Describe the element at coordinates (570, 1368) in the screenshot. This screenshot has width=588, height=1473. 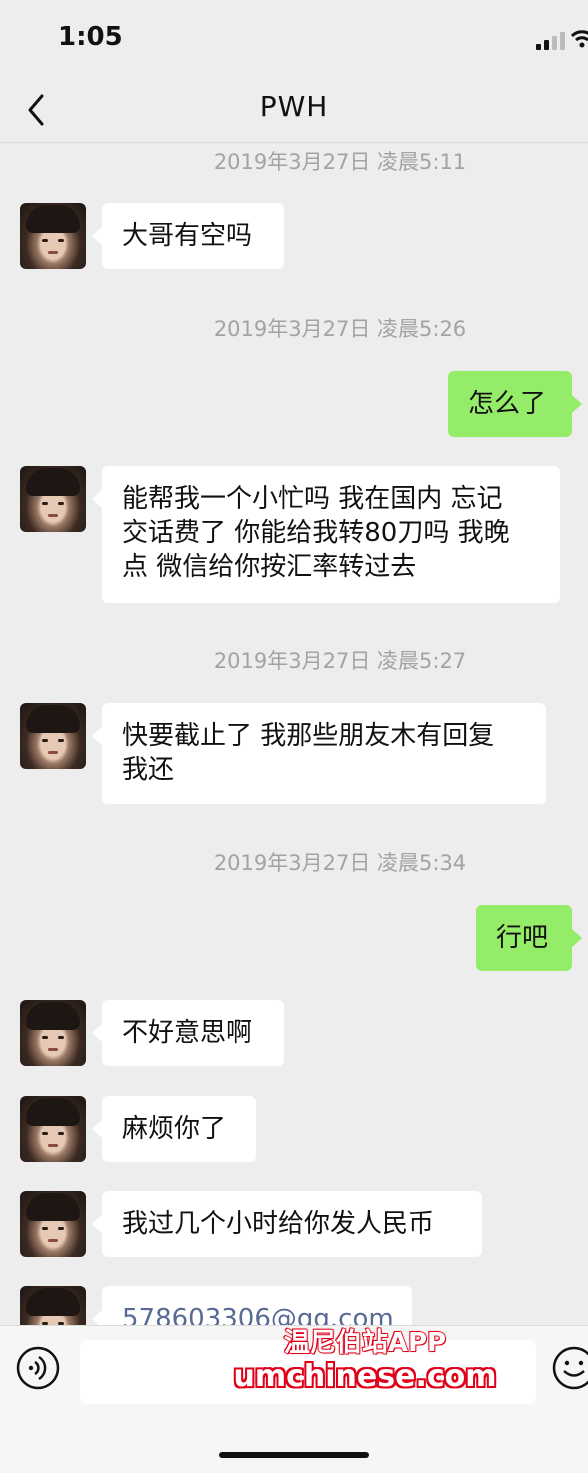
I see `emoji-icon` at that location.